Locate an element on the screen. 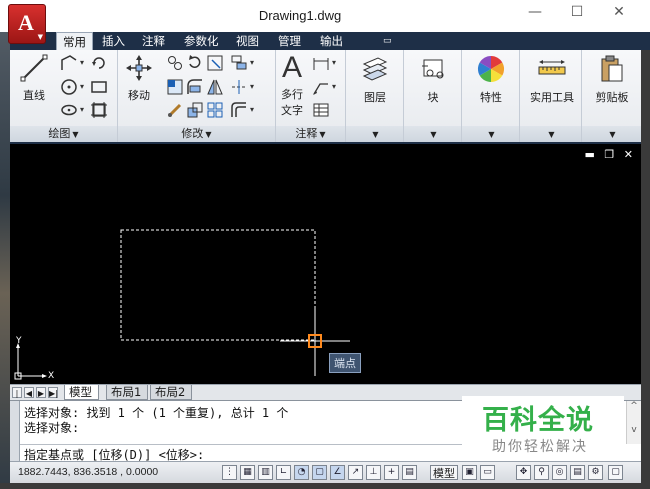 The width and height of the screenshot is (650, 489). tab-home: 常用 is located at coordinates (74, 41).